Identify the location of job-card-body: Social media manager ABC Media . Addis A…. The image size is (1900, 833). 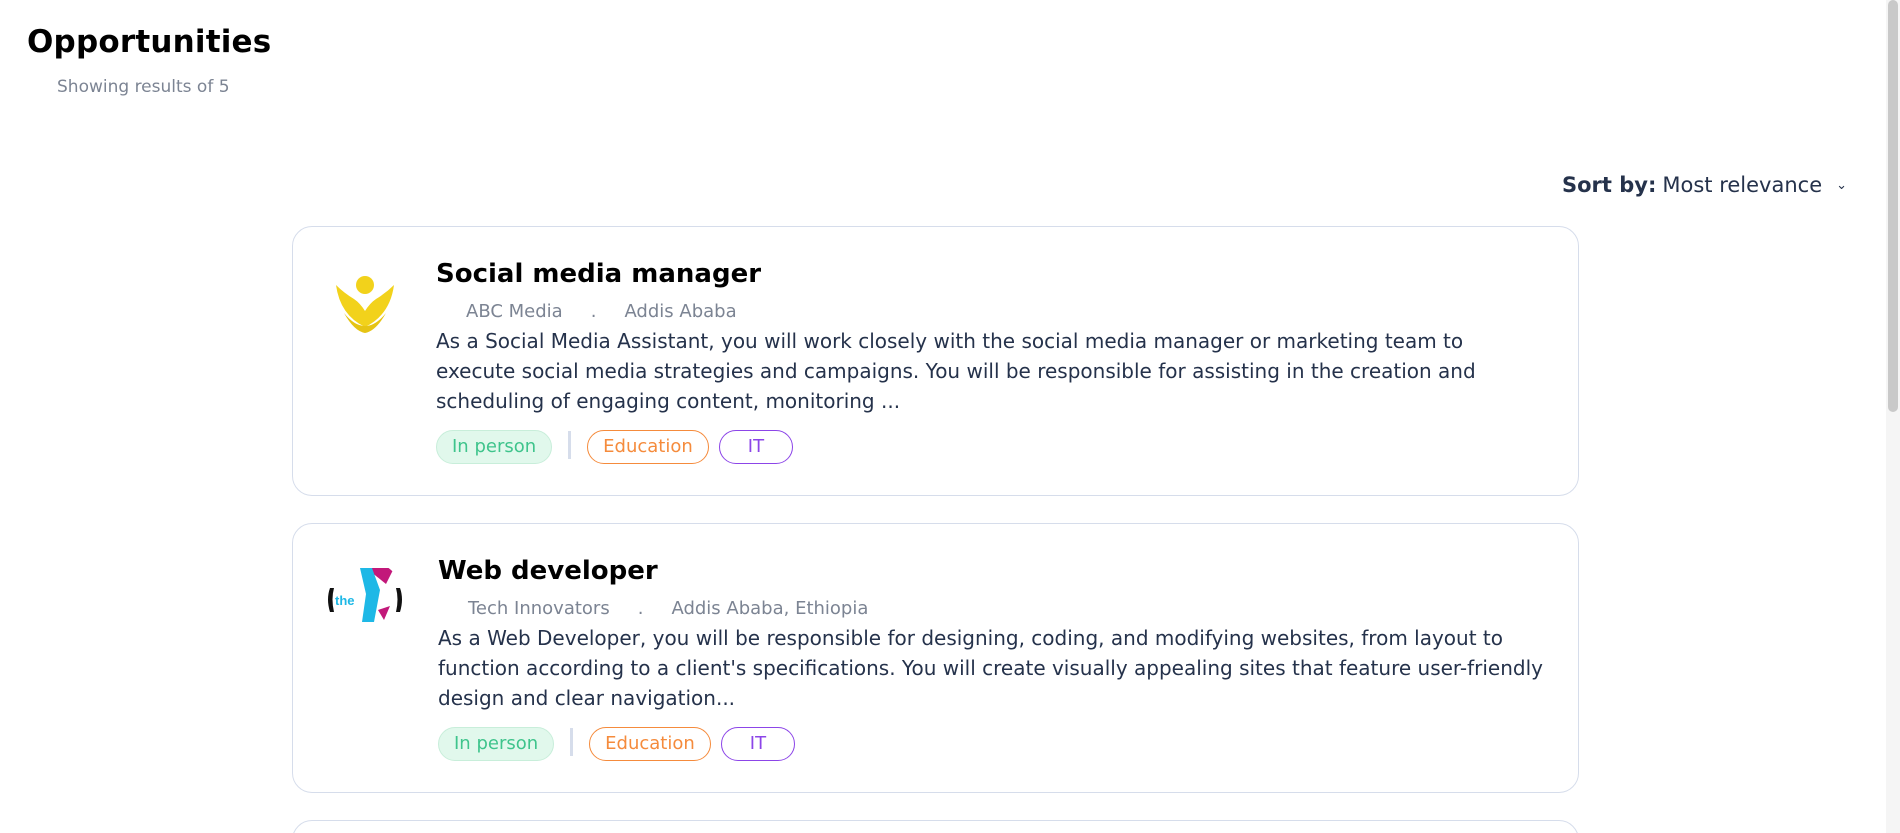
(991, 361).